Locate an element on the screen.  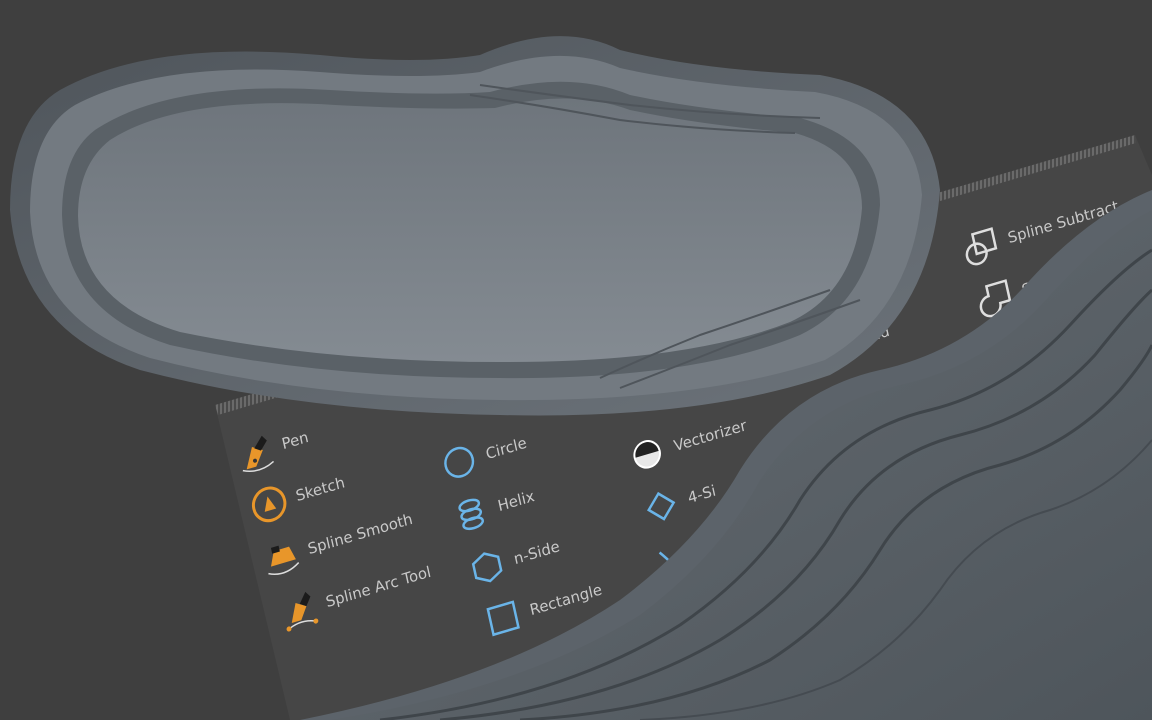
primitive-four-side-label: 4-Si is located at coordinates (702, 494).